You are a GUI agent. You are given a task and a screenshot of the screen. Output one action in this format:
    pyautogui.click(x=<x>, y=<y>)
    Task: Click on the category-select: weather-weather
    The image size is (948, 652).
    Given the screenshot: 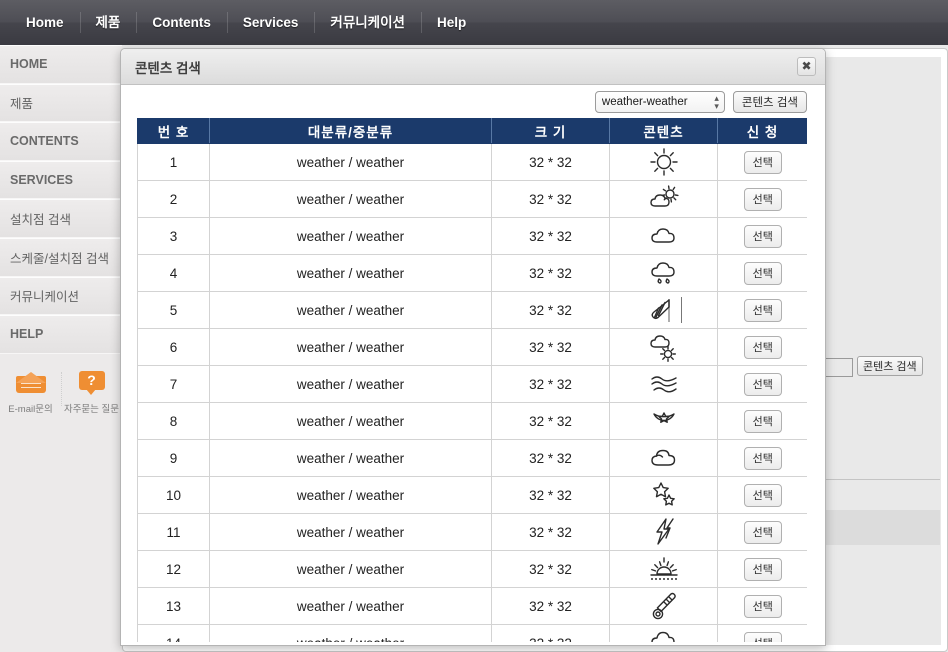 What is the action you would take?
    pyautogui.click(x=659, y=102)
    